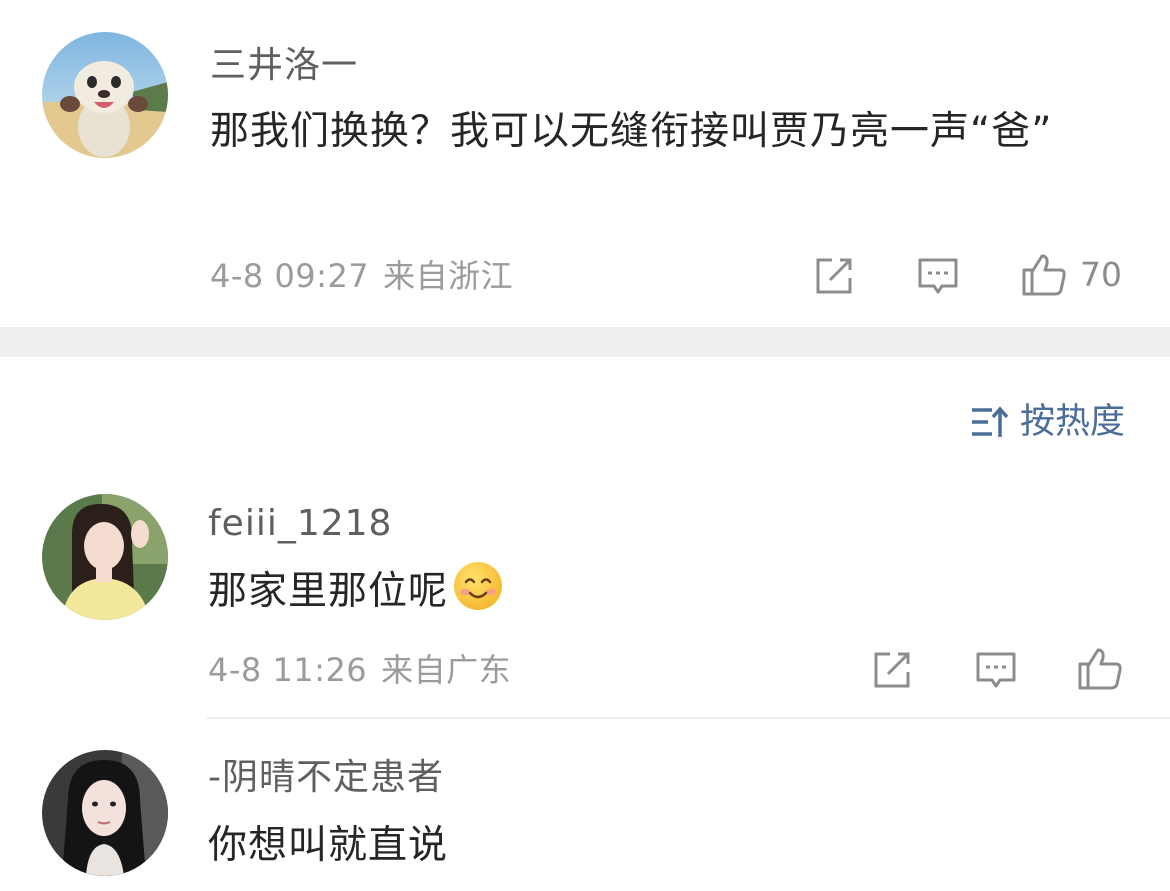 Image resolution: width=1170 pixels, height=891 pixels. I want to click on comment-divider, so click(688, 718).